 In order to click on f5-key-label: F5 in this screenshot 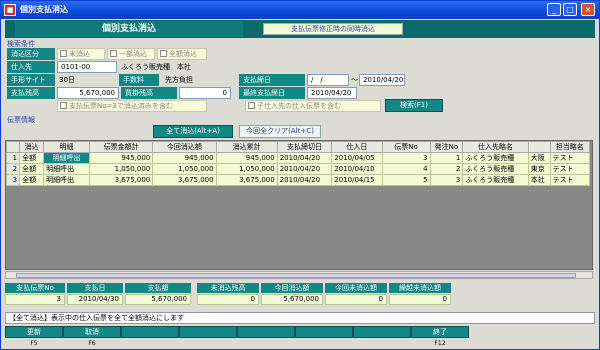, I will do `click(34, 343)`.